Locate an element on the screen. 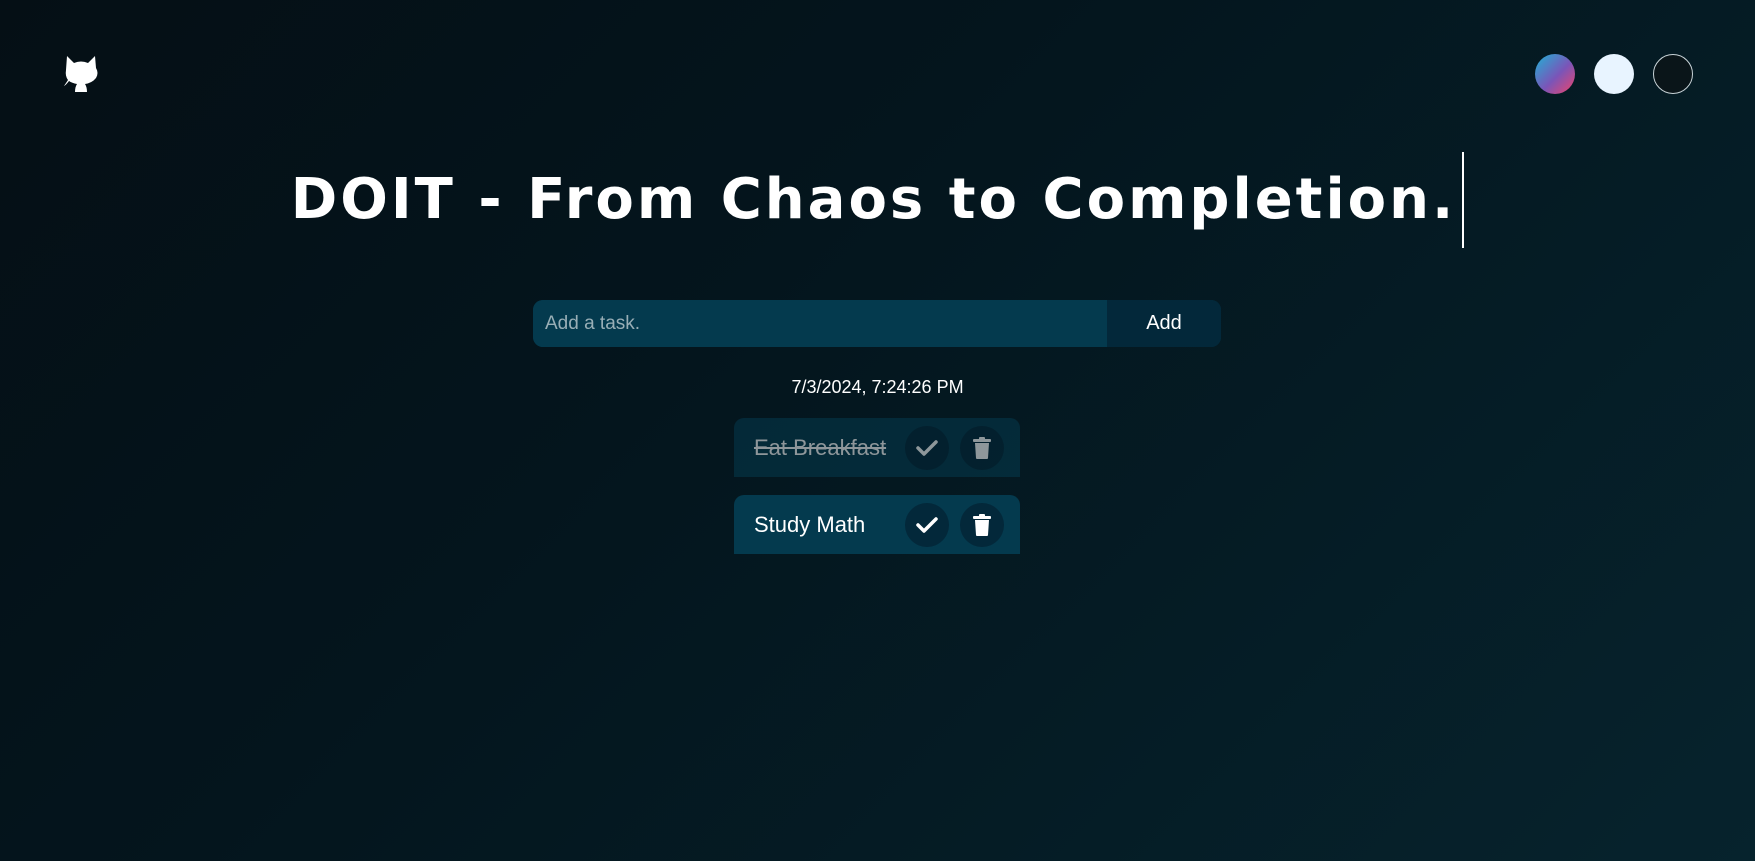 This screenshot has height=861, width=1755. page-title: DOIT - From Chaos to Completion. is located at coordinates (878, 200).